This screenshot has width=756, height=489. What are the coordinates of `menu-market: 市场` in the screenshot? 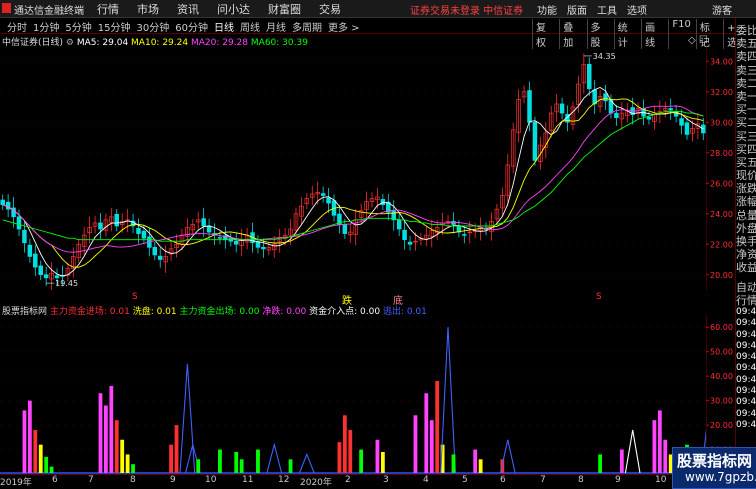 It's located at (148, 9).